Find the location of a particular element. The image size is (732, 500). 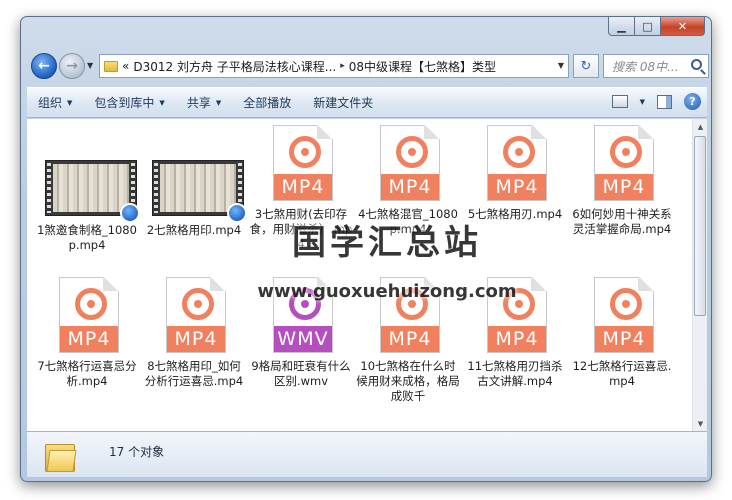

breadcrumb-current: 08中级课程【七煞格】类型 is located at coordinates (422, 66).